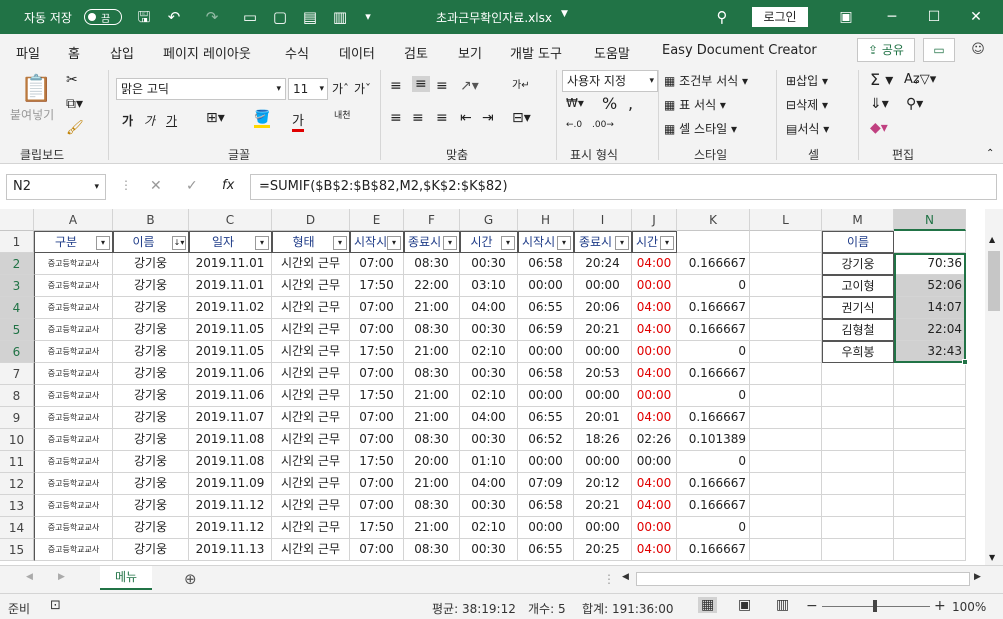 The width and height of the screenshot is (1003, 619). Describe the element at coordinates (965, 362) in the screenshot. I see `fill-handle` at that location.